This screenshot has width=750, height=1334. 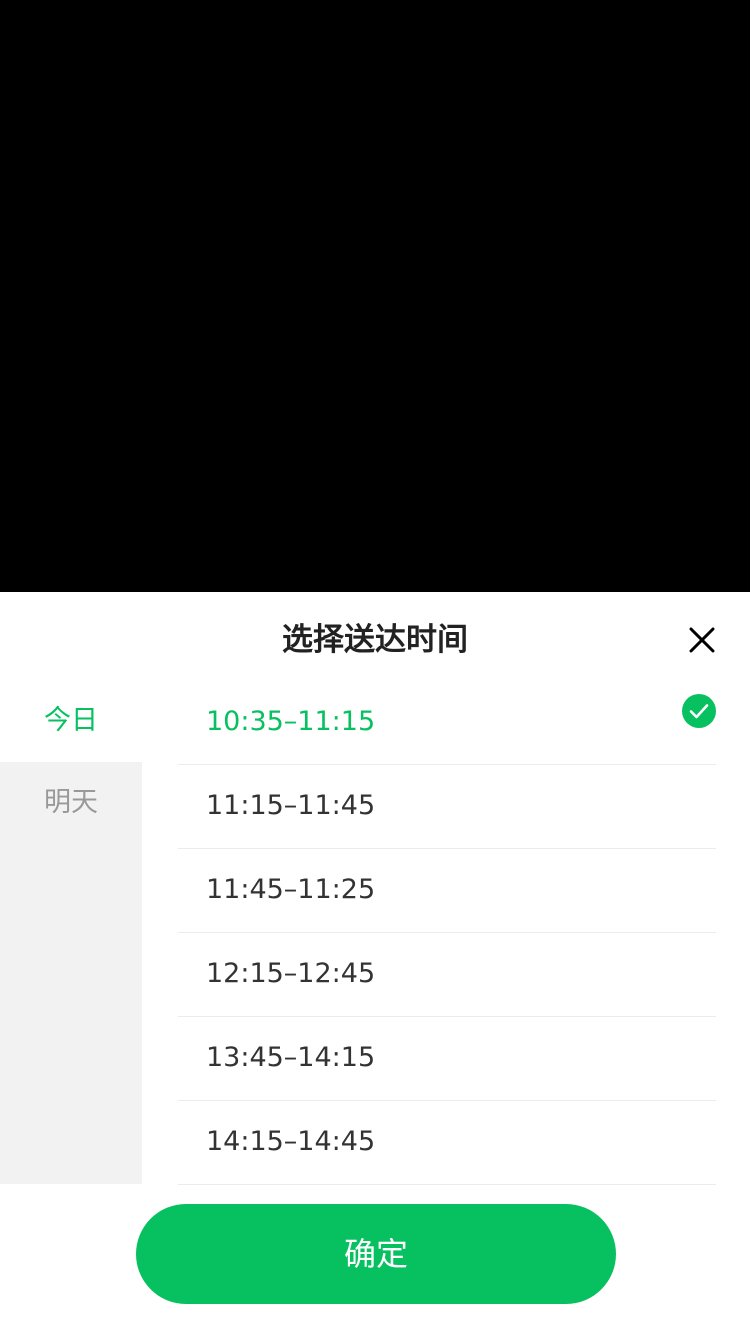 What do you see at coordinates (291, 805) in the screenshot?
I see `time-slot-label: 11:15–11:45` at bounding box center [291, 805].